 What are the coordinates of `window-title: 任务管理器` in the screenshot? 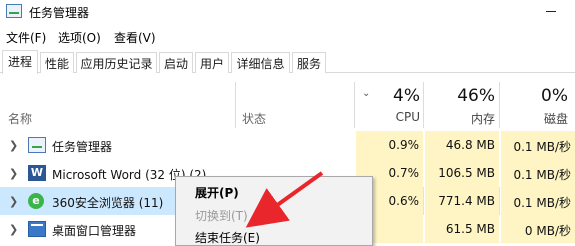 It's located at (59, 13).